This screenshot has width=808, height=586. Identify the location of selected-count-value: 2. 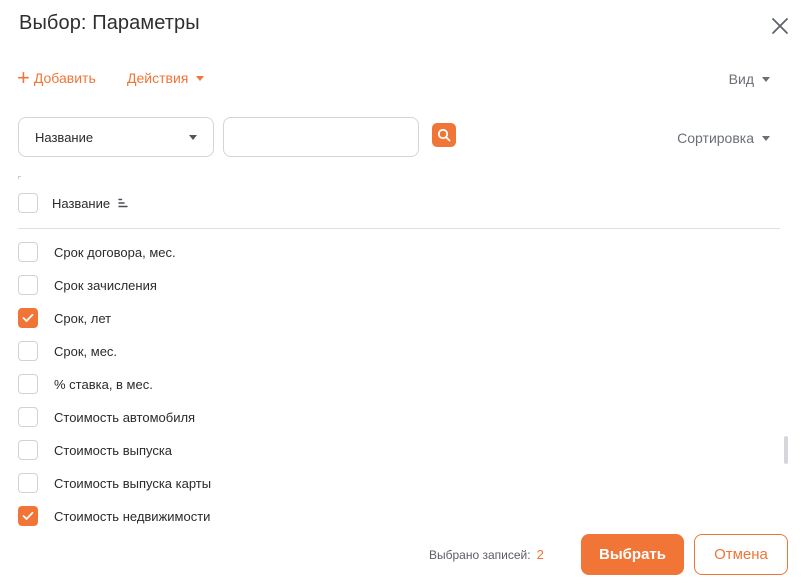
(540, 554).